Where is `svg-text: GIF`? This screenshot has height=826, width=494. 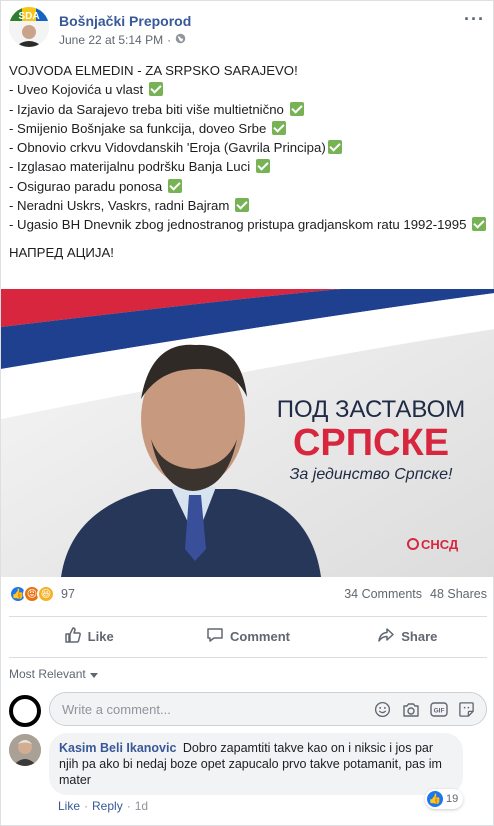 svg-text: GIF is located at coordinates (438, 711).